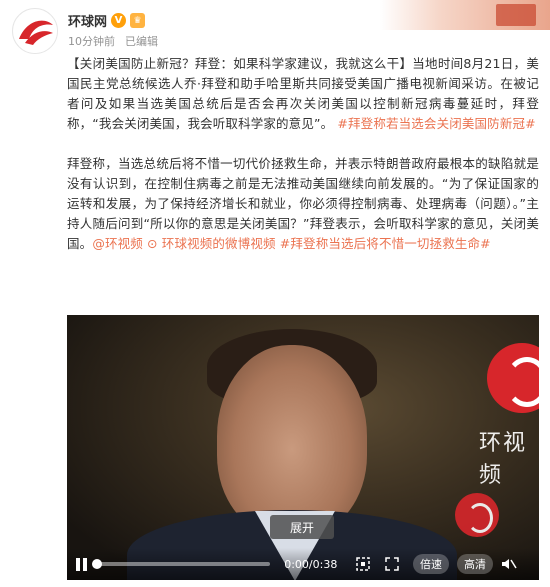 This screenshot has width=550, height=587. I want to click on video-controls: 0:00/0:38 倍速 高清, so click(303, 564).